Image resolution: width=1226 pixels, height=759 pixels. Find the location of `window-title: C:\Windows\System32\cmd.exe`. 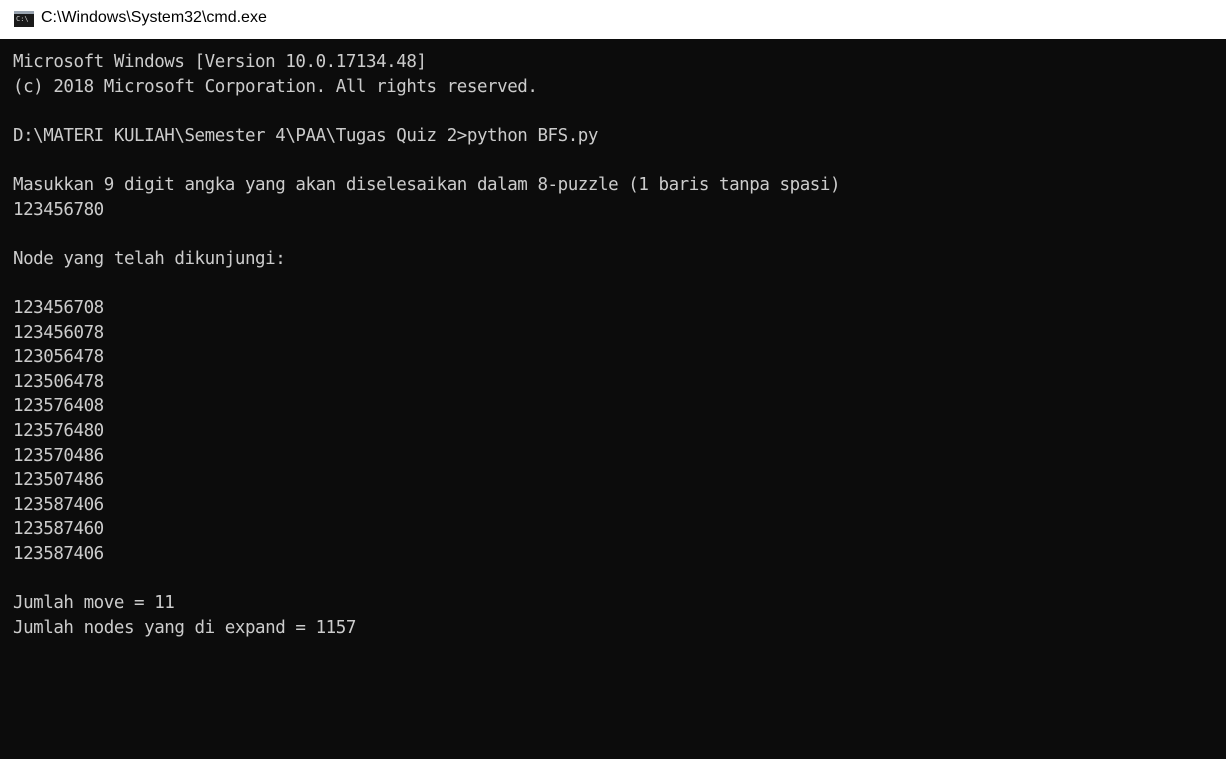

window-title: C:\Windows\System32\cmd.exe is located at coordinates (154, 17).